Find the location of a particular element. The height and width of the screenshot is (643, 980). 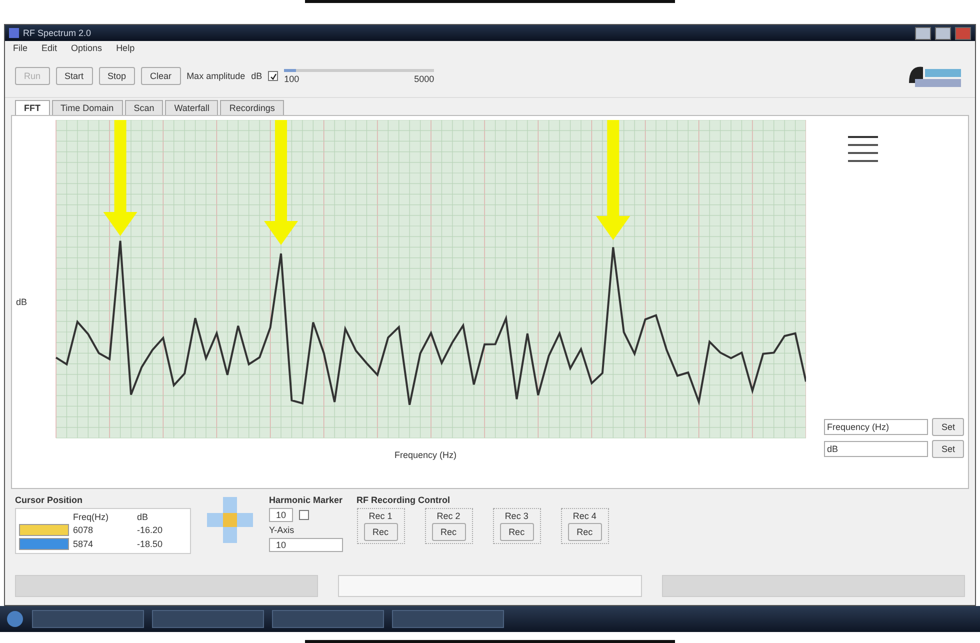

tab: Recordings is located at coordinates (252, 107).